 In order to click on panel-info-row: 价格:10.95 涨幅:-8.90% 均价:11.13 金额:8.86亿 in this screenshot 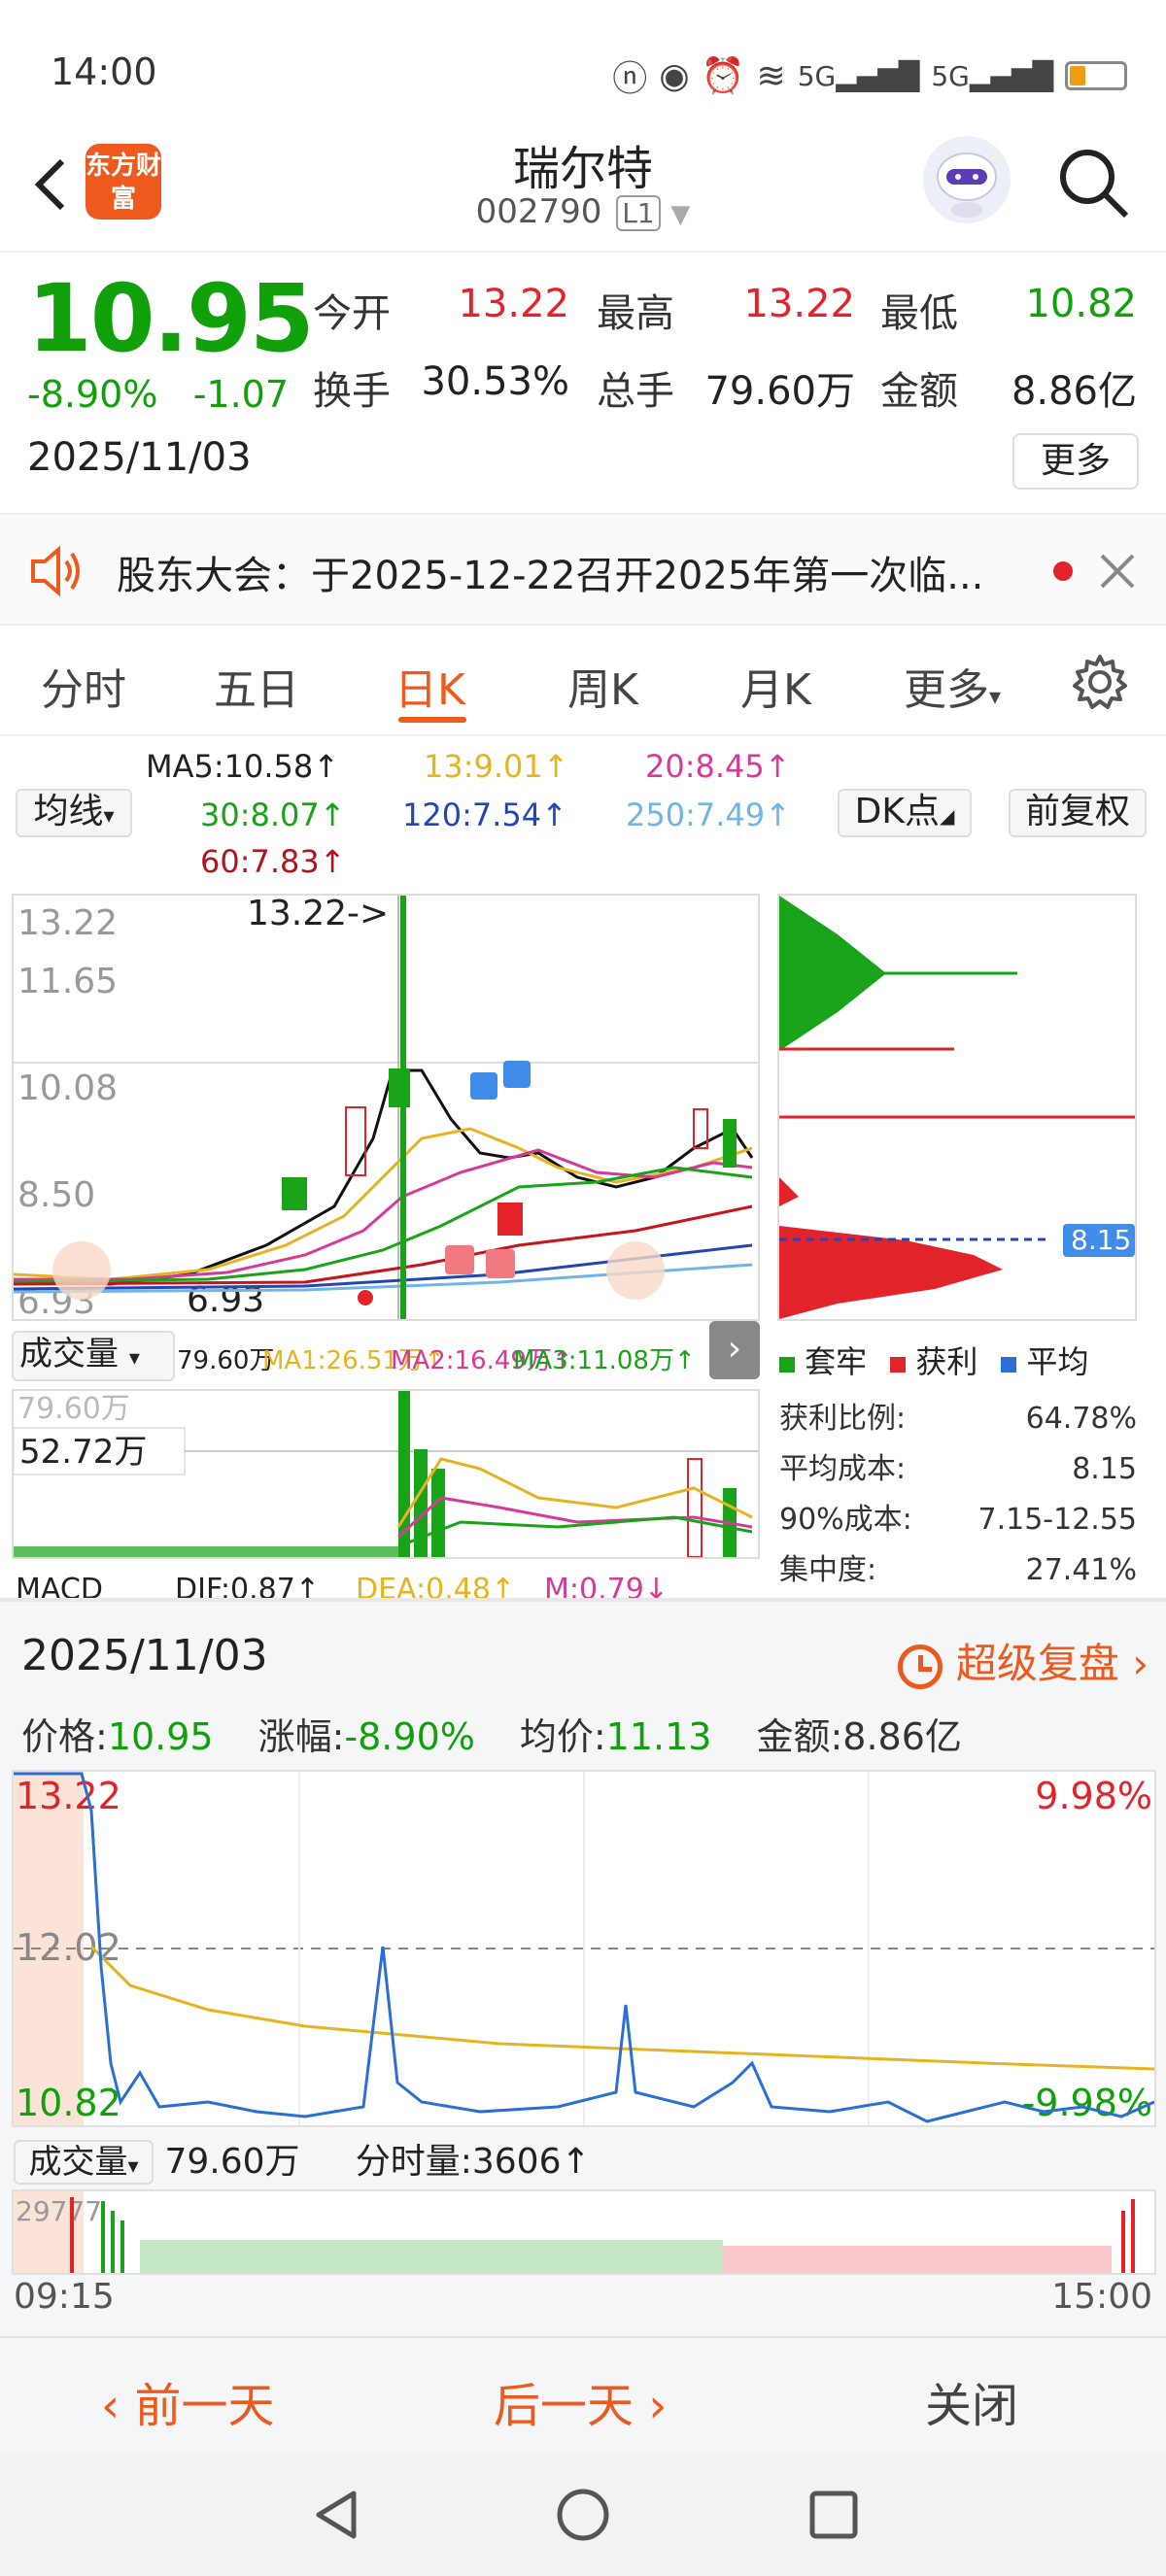, I will do `click(491, 1733)`.